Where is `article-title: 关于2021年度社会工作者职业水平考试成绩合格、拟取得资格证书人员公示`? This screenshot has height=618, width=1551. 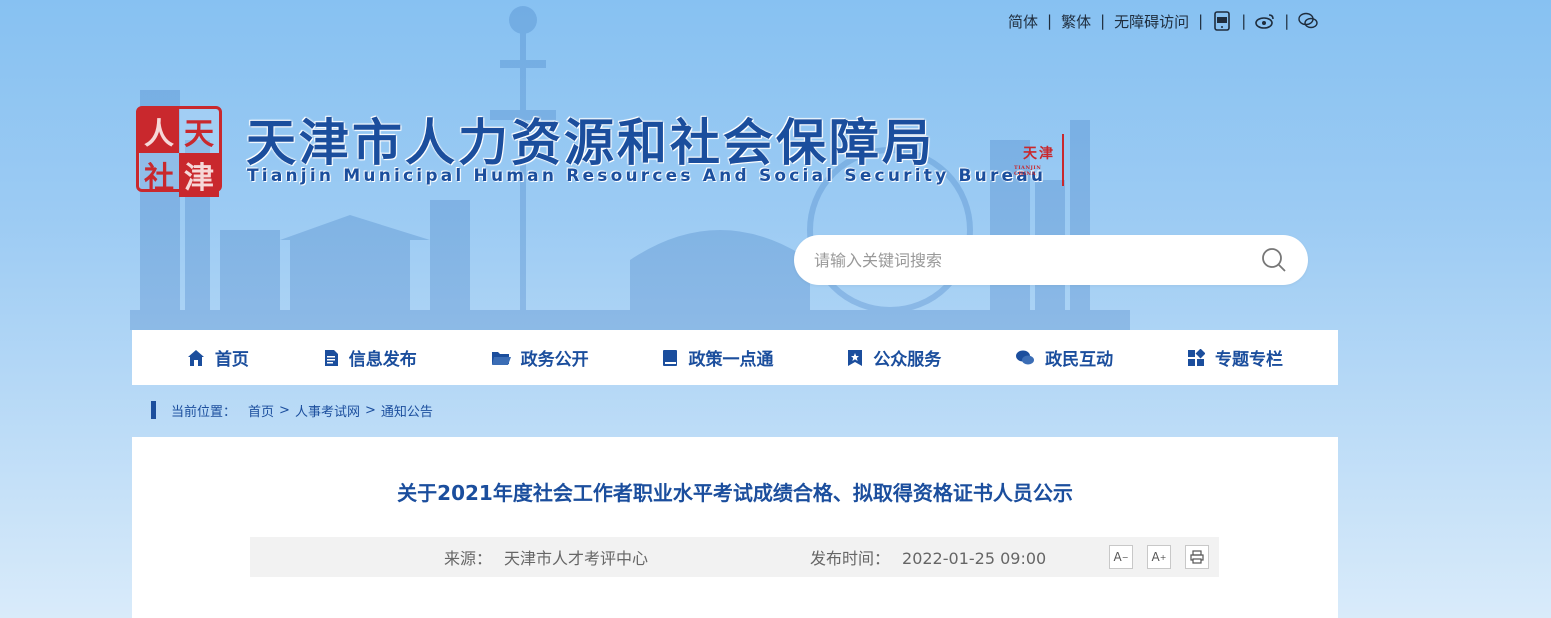 article-title: 关于2021年度社会工作者职业水平考试成绩合格、拟取得资格证书人员公示 is located at coordinates (735, 493).